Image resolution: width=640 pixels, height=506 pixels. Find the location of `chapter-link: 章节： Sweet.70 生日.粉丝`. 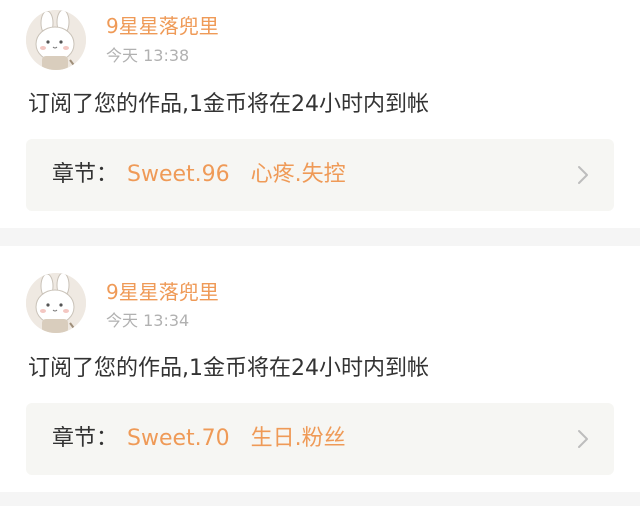

chapter-link: 章节： Sweet.70 生日.粉丝 is located at coordinates (320, 439).